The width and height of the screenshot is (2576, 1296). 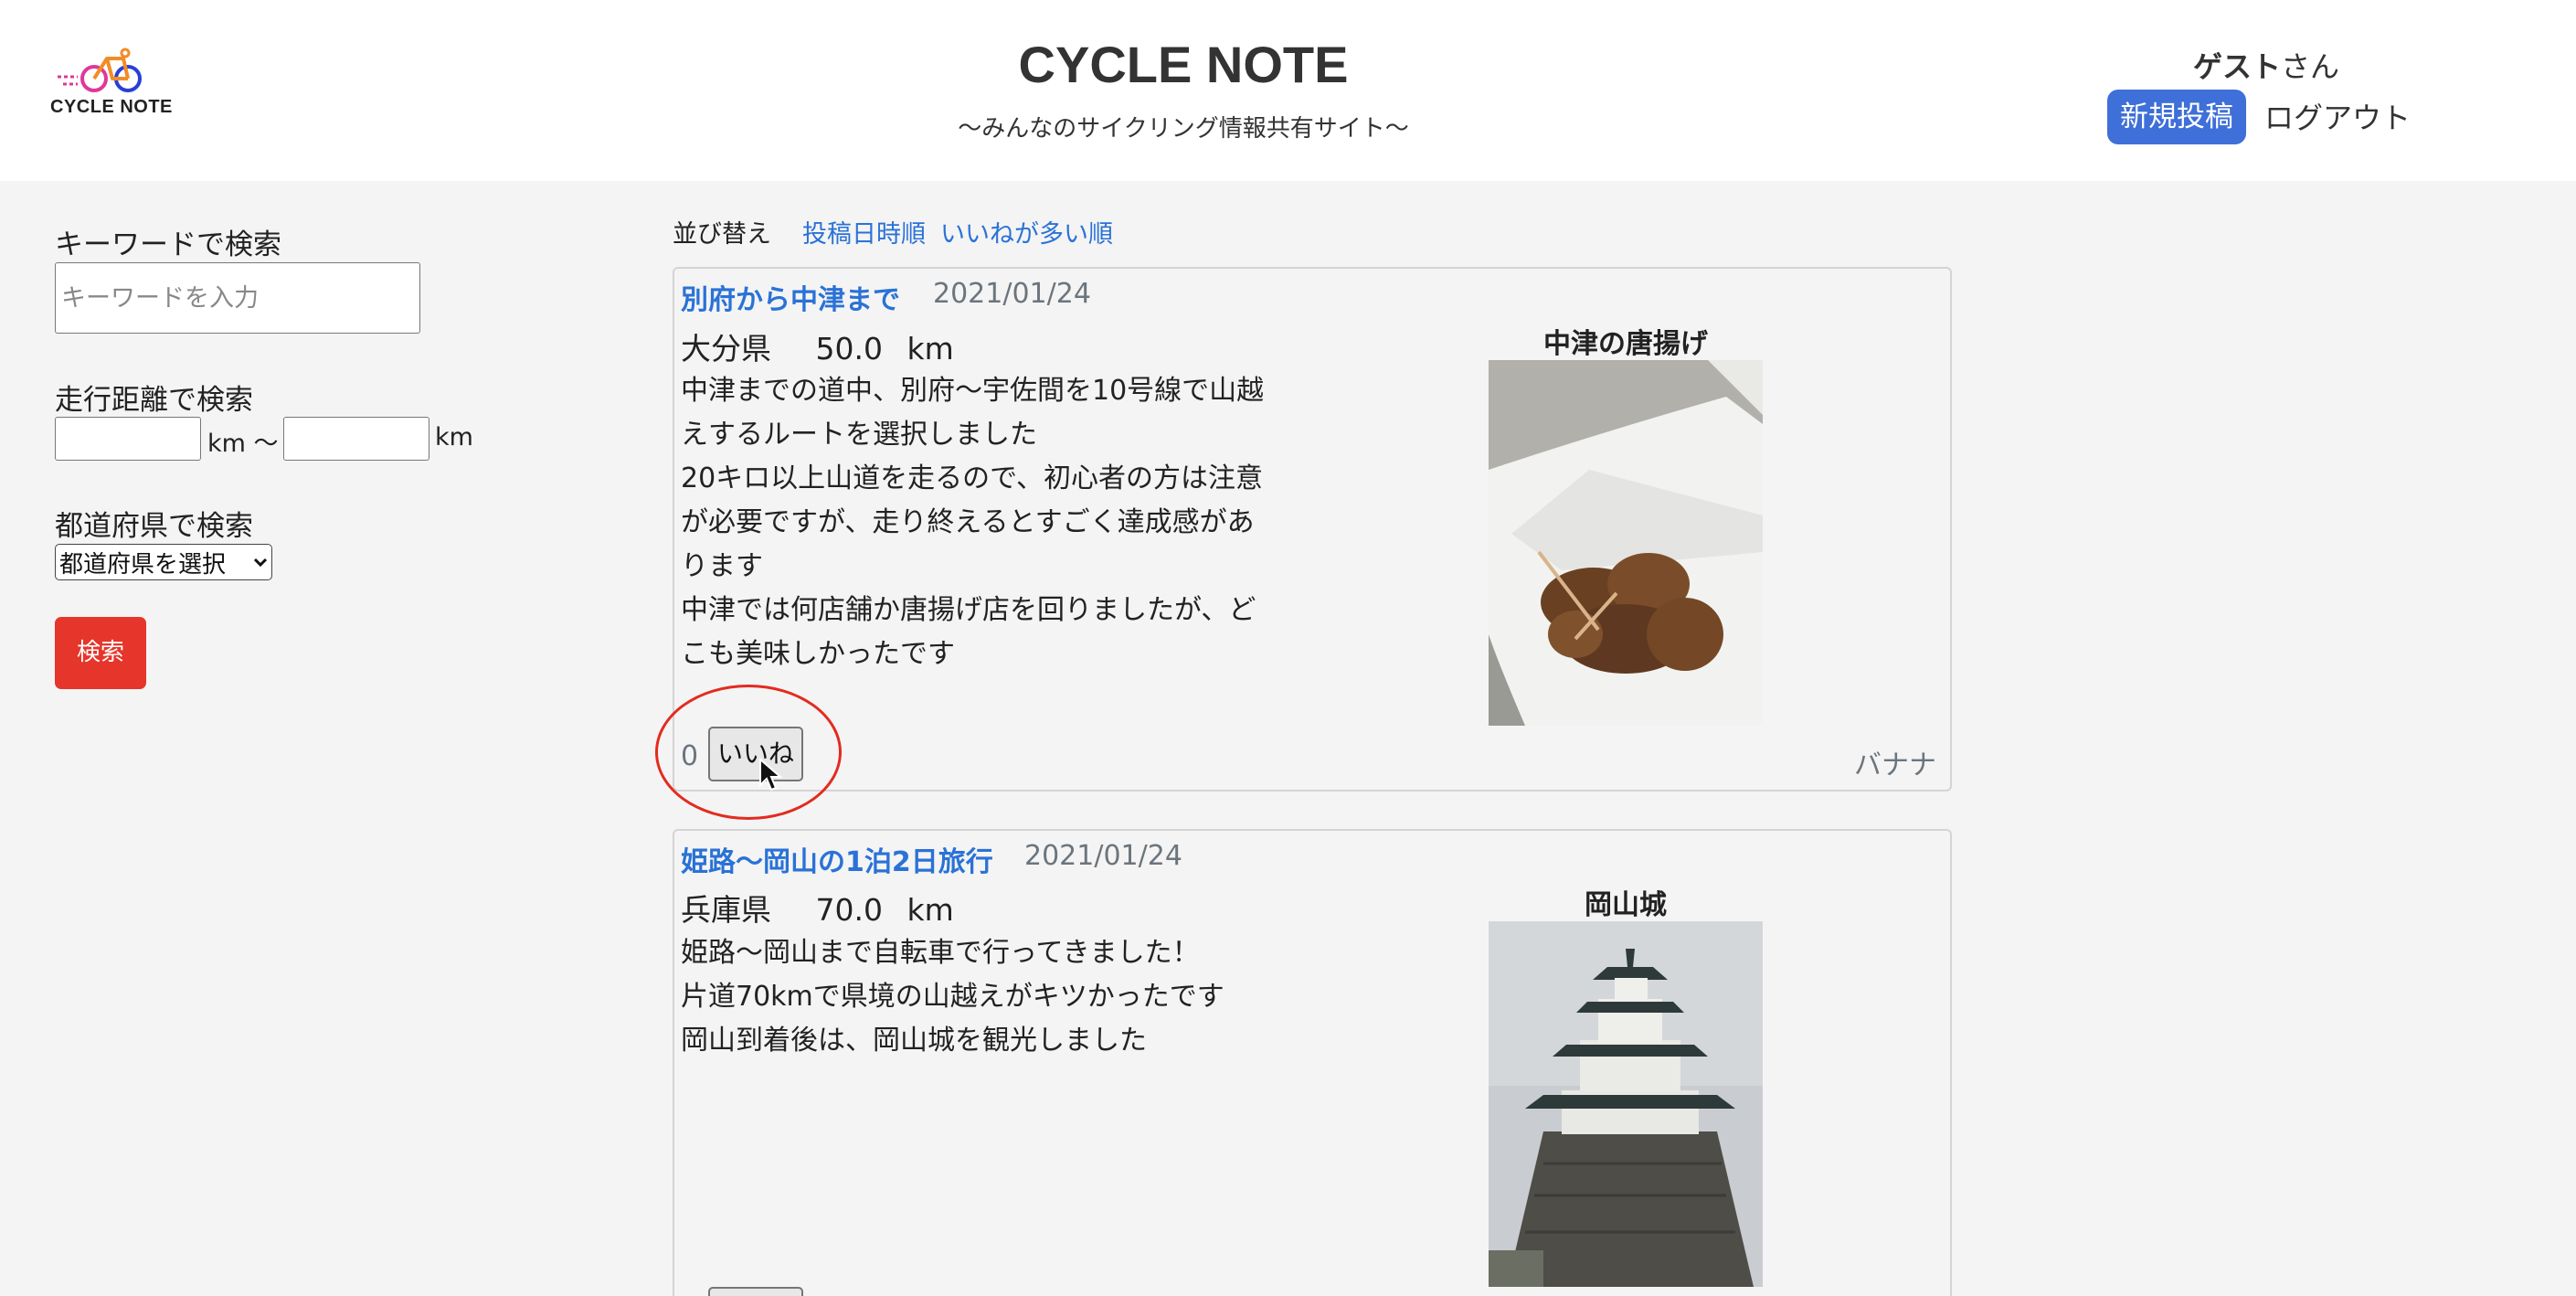 What do you see at coordinates (1626, 1104) in the screenshot?
I see `okayama-castle-photo` at bounding box center [1626, 1104].